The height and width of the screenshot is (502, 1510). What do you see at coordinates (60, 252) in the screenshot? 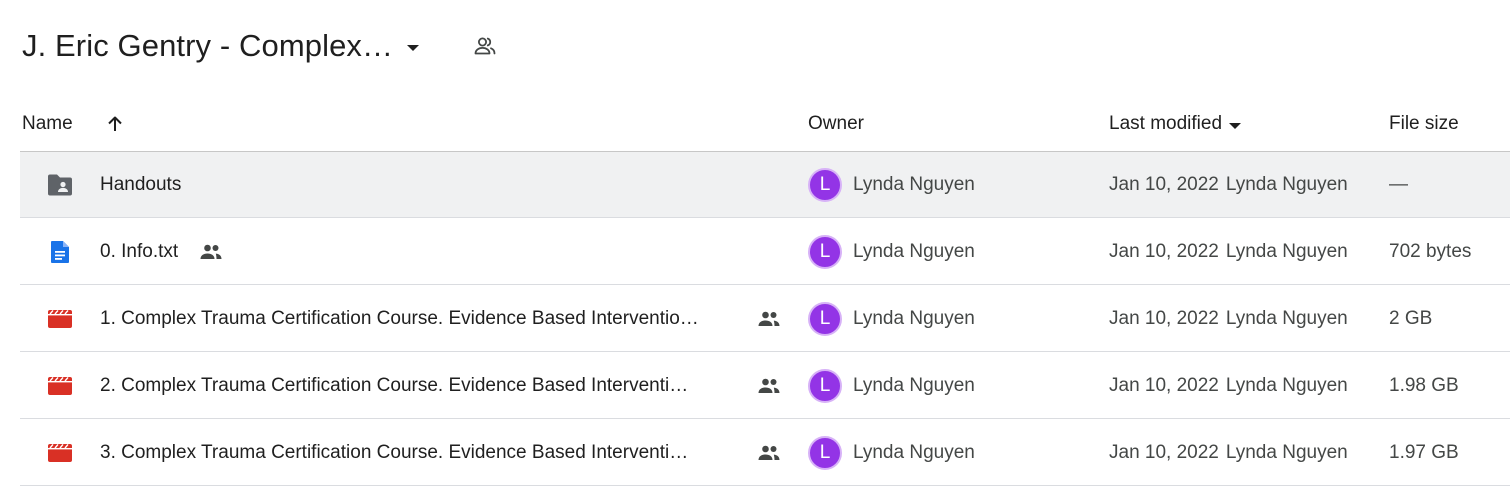
I see `google-doc-icon` at bounding box center [60, 252].